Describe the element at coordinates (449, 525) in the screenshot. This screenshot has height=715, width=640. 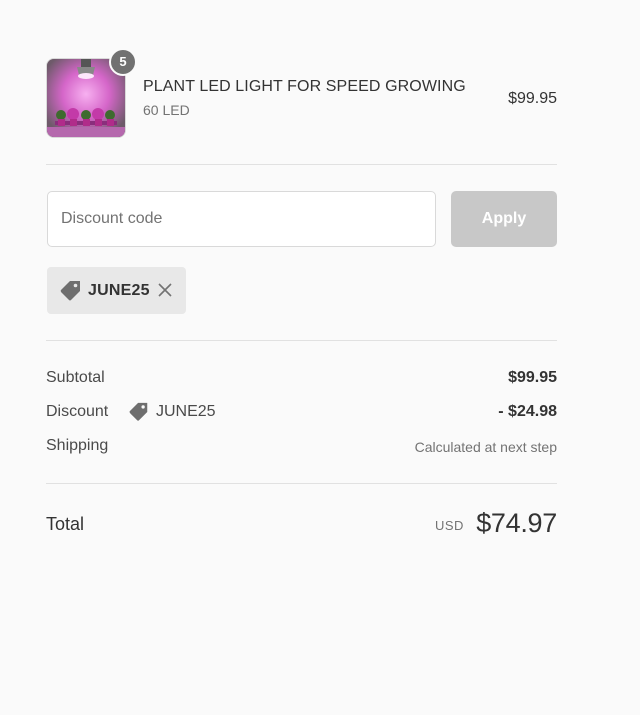
I see `total-currency: USD` at that location.